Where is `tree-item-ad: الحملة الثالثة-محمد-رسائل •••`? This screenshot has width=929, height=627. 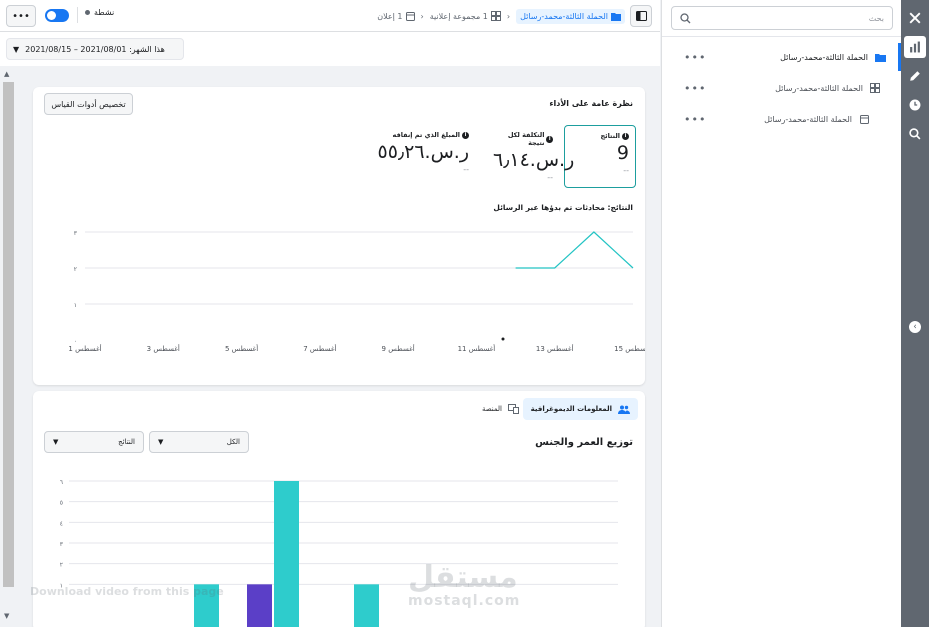 tree-item-ad: الحملة الثالثة-محمد-رسائل ••• is located at coordinates (781, 119).